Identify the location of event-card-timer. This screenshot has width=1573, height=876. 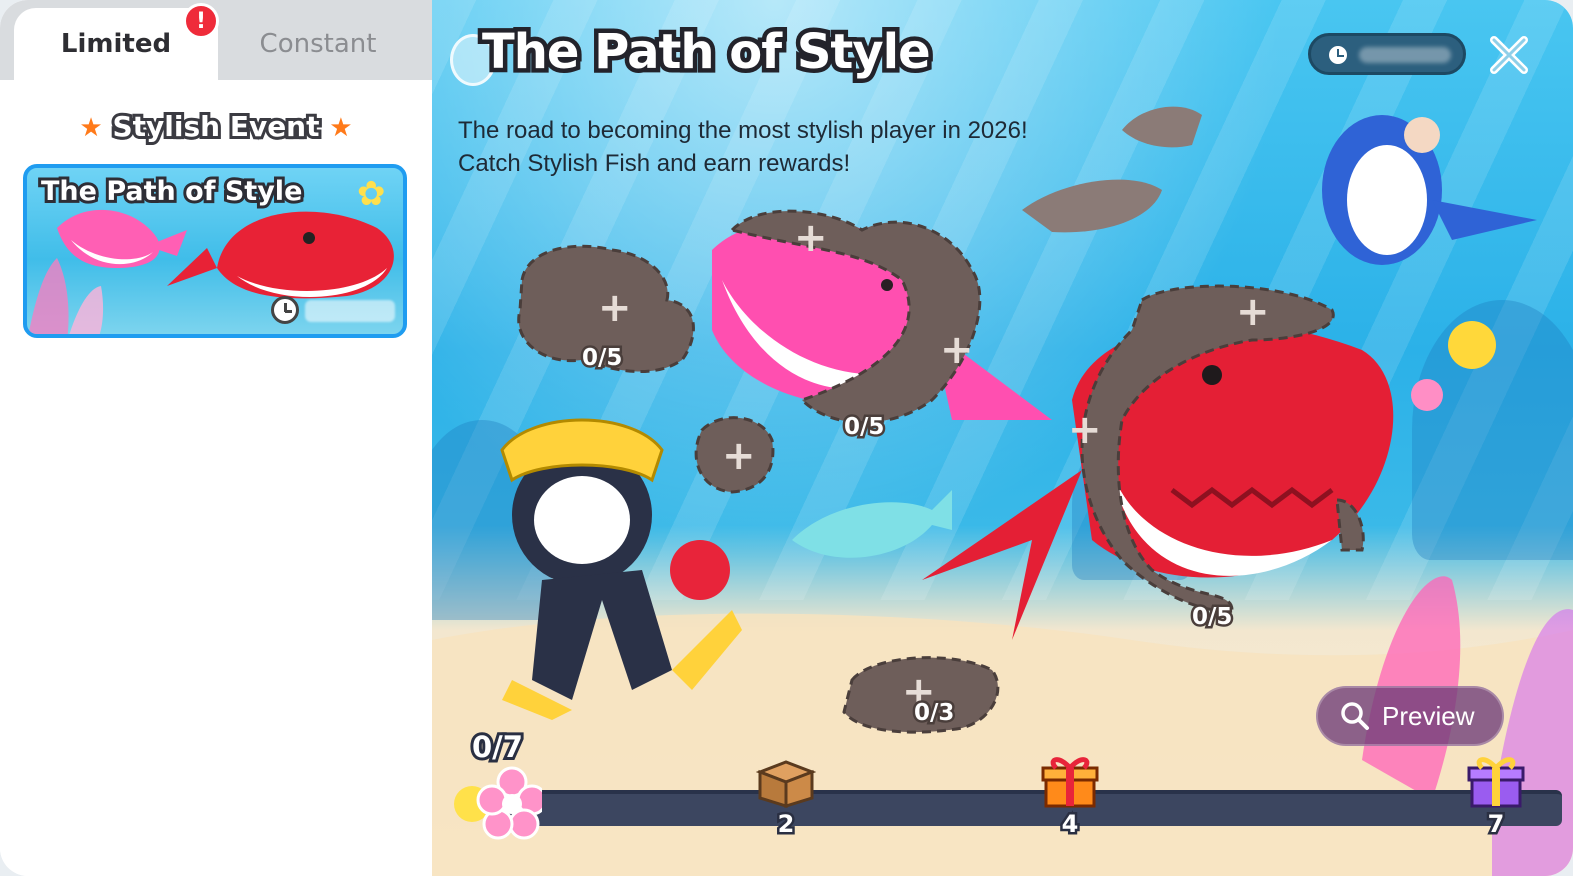
(350, 311).